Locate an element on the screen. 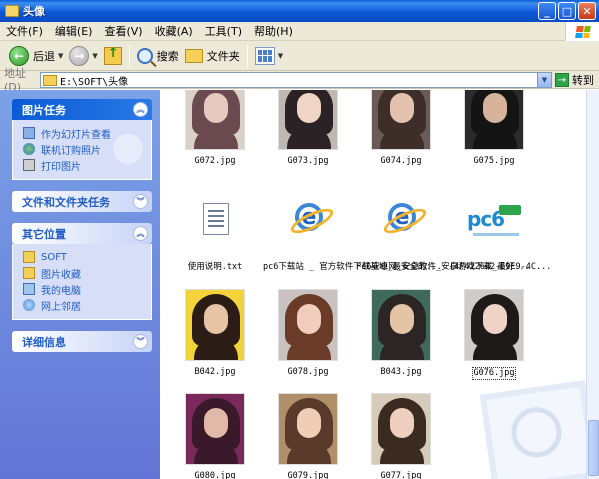 This screenshot has width=599, height=479. file-item: G075.jpg is located at coordinates (494, 128).